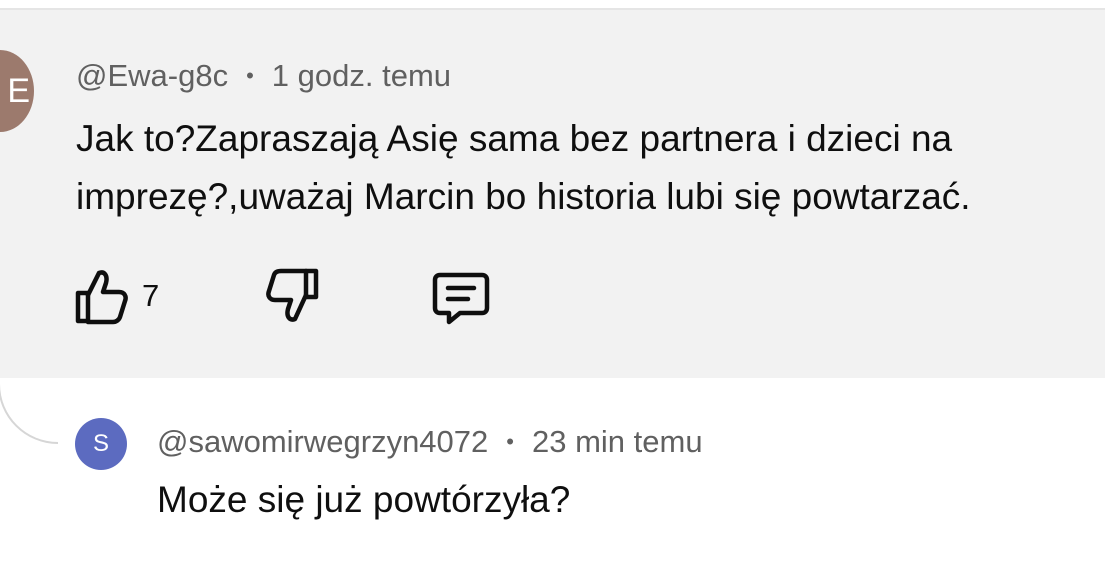 The image size is (1105, 573). I want to click on reply-author: @sawomirwegrzyn4072, so click(322, 441).